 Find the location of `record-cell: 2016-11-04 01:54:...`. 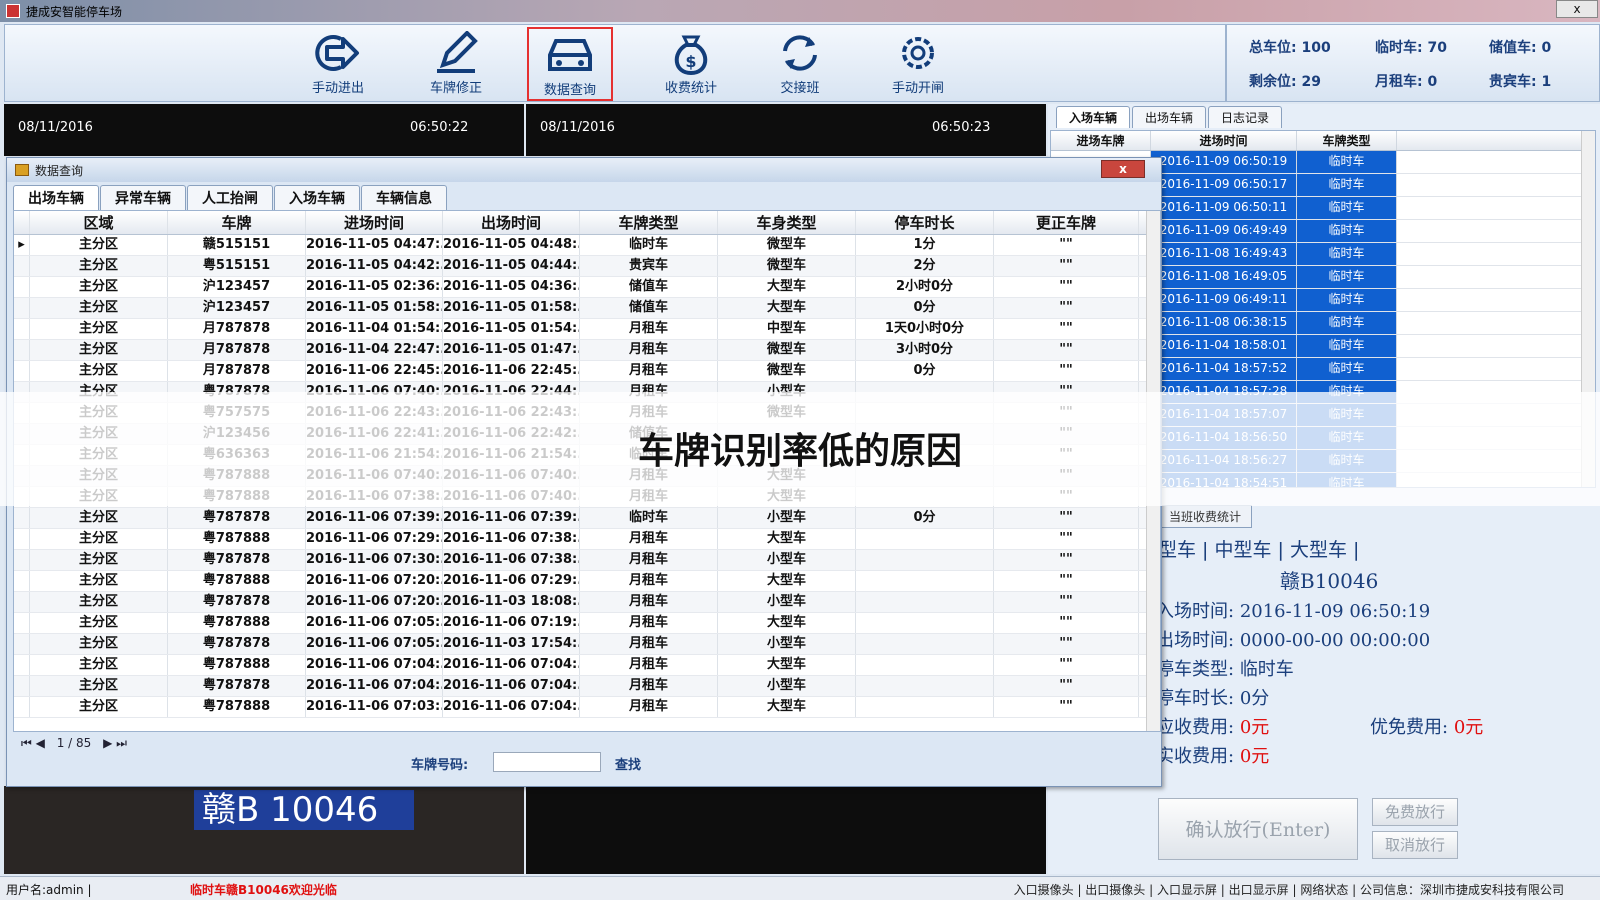

record-cell: 2016-11-04 01:54:... is located at coordinates (374, 329).